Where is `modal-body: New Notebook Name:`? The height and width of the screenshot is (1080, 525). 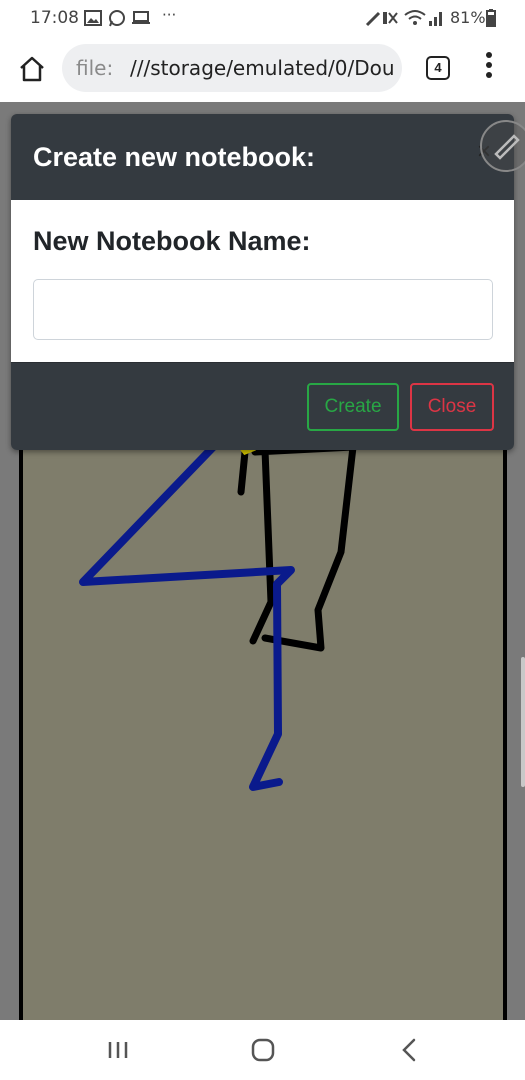 modal-body: New Notebook Name: is located at coordinates (262, 281).